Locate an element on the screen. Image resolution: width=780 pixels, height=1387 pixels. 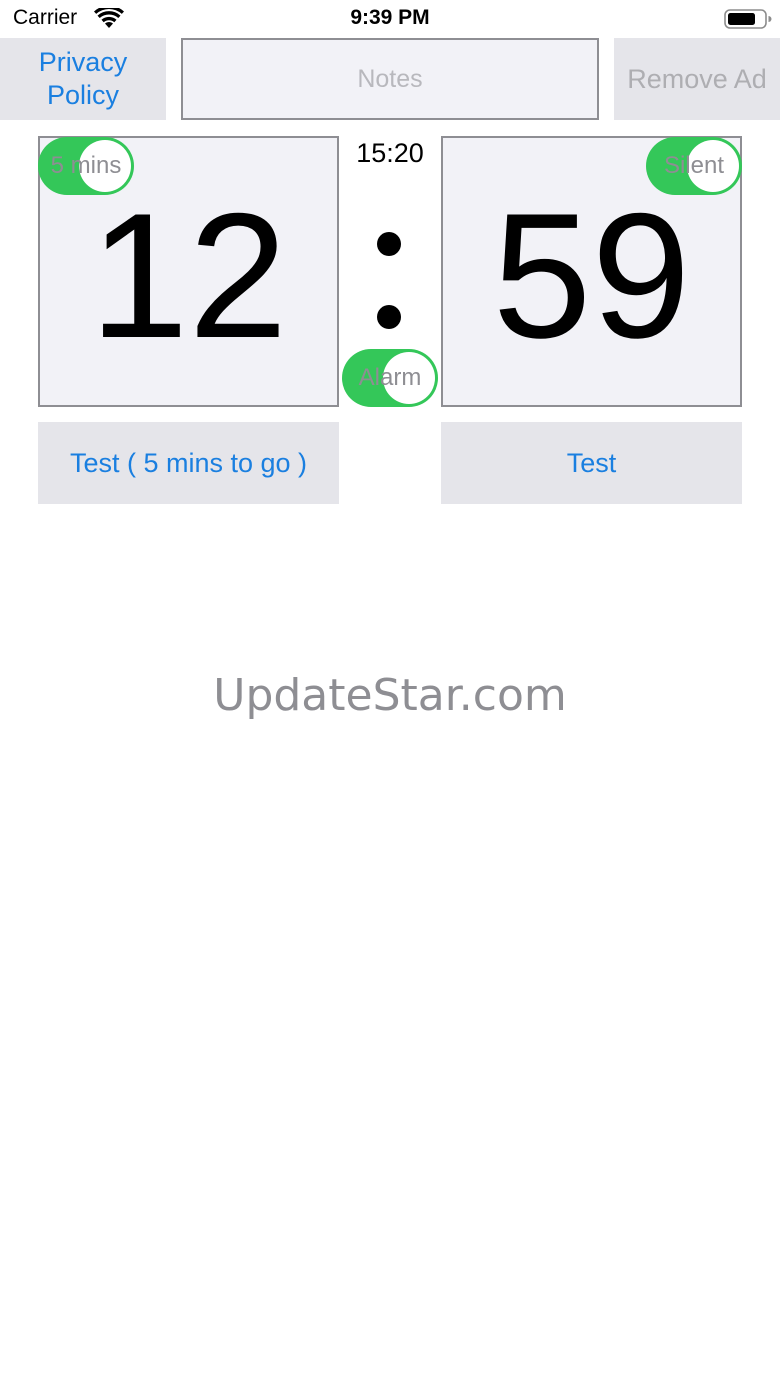
notes-field: Notes is located at coordinates (390, 79).